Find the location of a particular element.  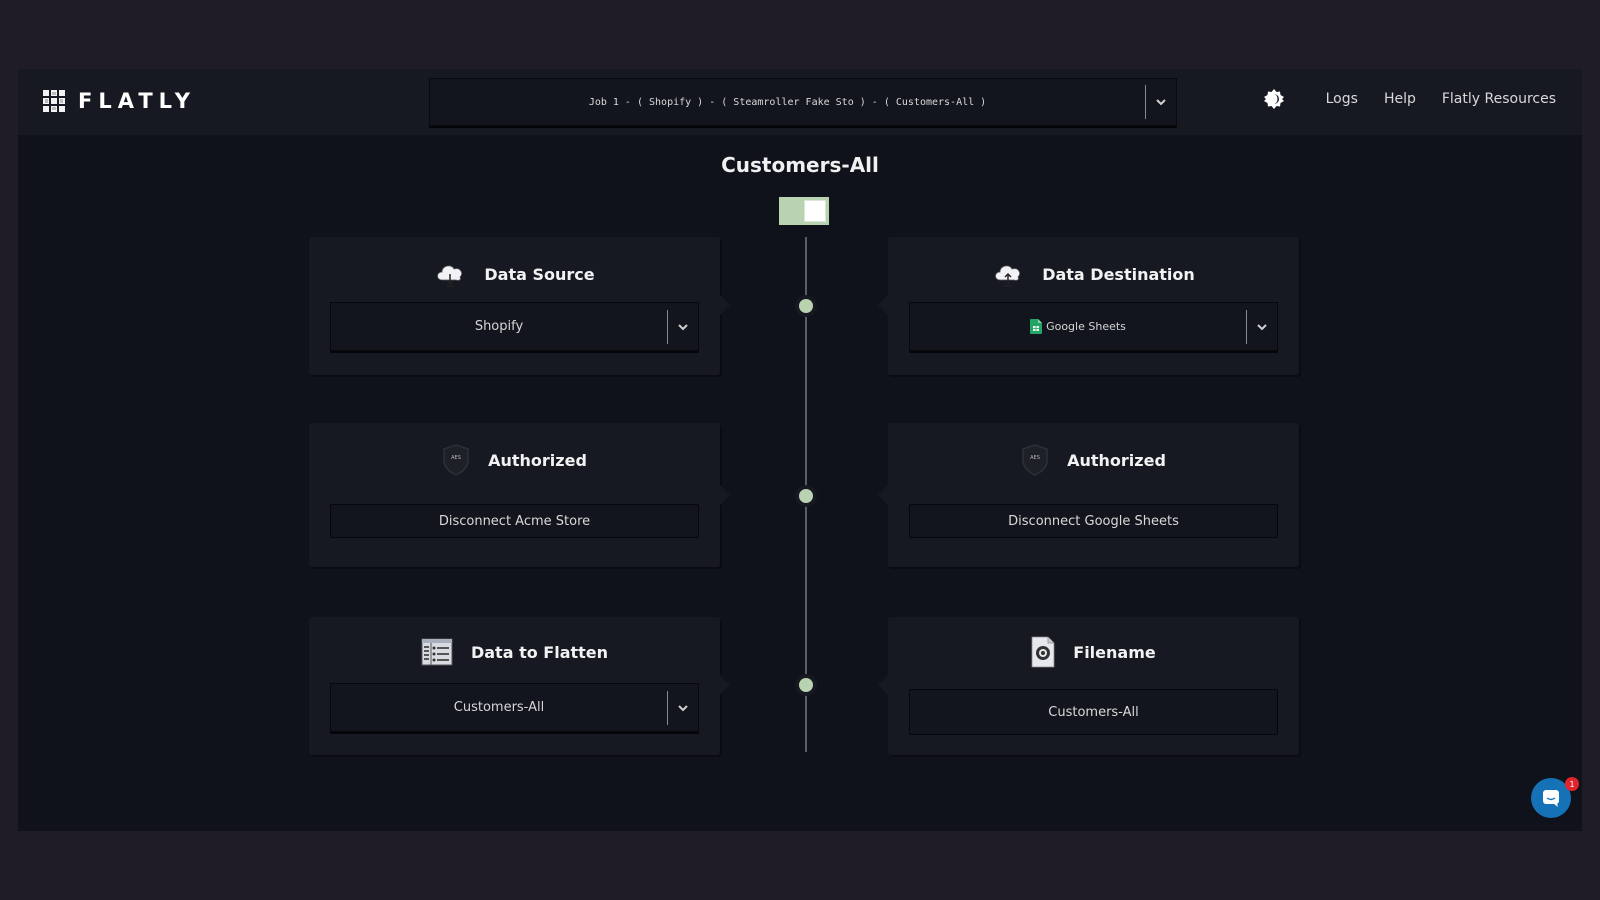

nav-link-flatly-resources: Flatly Resources is located at coordinates (1499, 99).